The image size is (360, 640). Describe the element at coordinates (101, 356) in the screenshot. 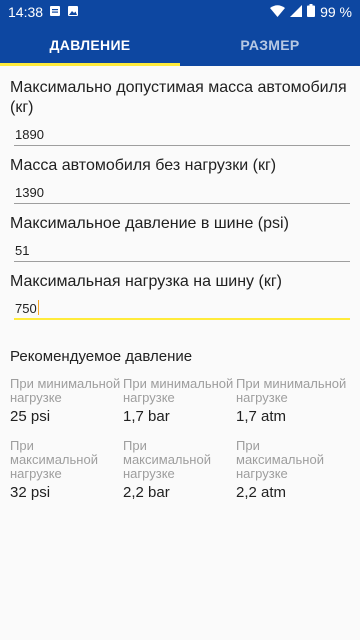

I see `recommended-pressure-title: Рекомендуемое давление` at that location.